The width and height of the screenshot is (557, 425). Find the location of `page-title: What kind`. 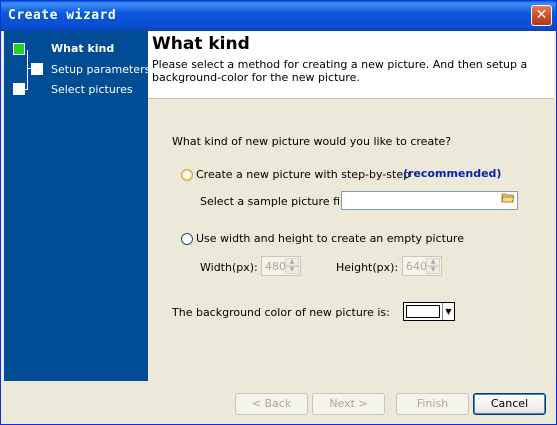

page-title: What kind is located at coordinates (201, 44).